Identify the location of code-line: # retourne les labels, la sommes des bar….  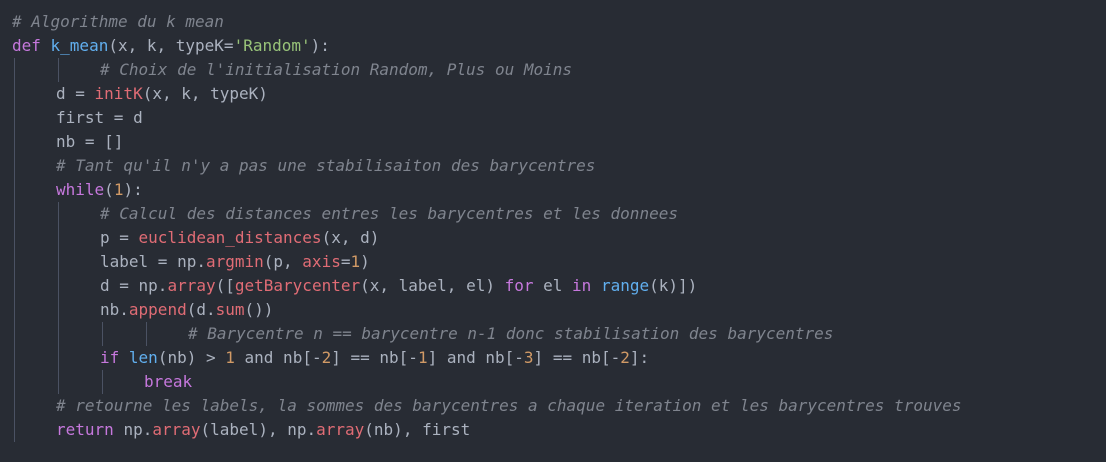
(553, 406).